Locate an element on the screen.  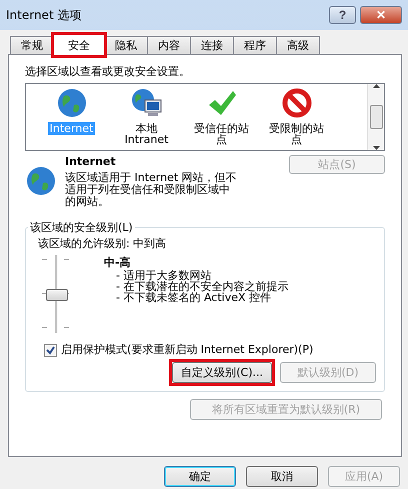
zone-title: Internet is located at coordinates (91, 161).